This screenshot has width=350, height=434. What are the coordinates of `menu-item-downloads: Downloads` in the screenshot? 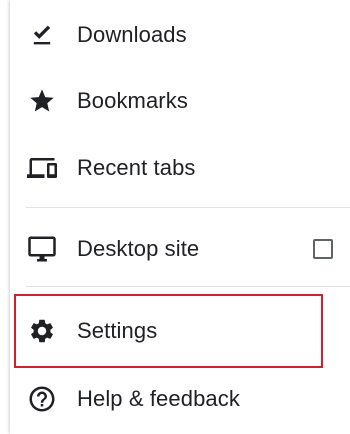 It's located at (180, 35).